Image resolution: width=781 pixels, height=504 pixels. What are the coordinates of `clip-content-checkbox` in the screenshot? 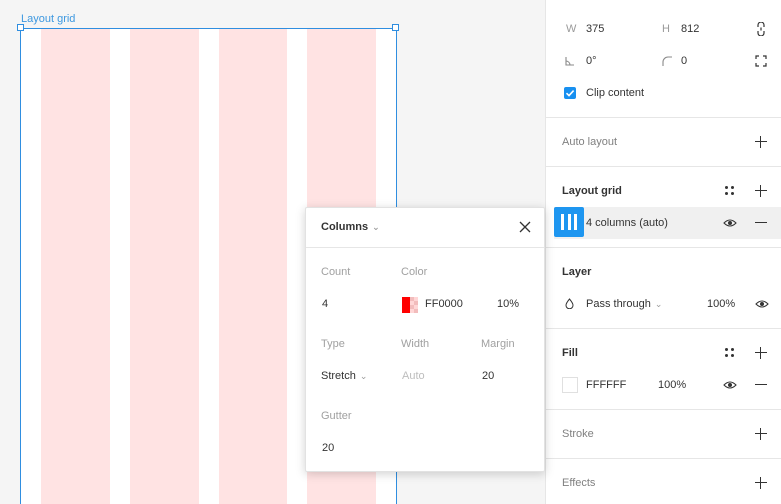 It's located at (570, 93).